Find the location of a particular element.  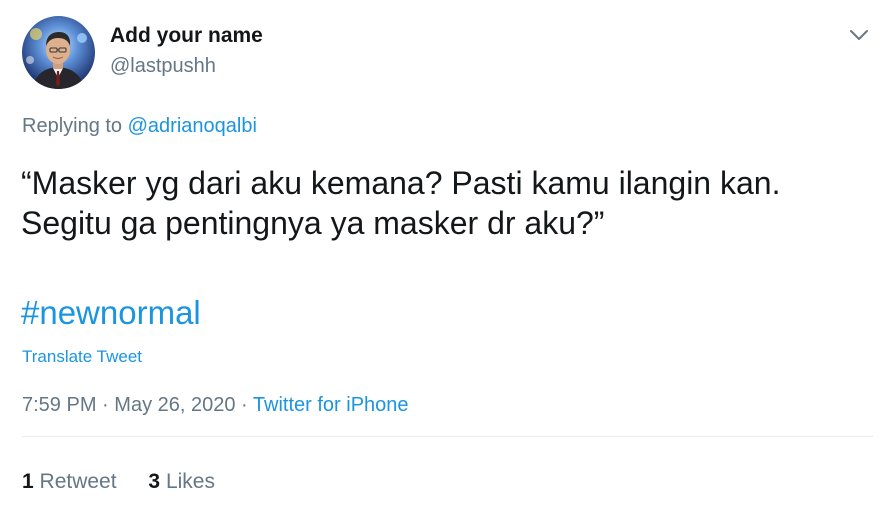

retweets-label: Retweet is located at coordinates (78, 481).